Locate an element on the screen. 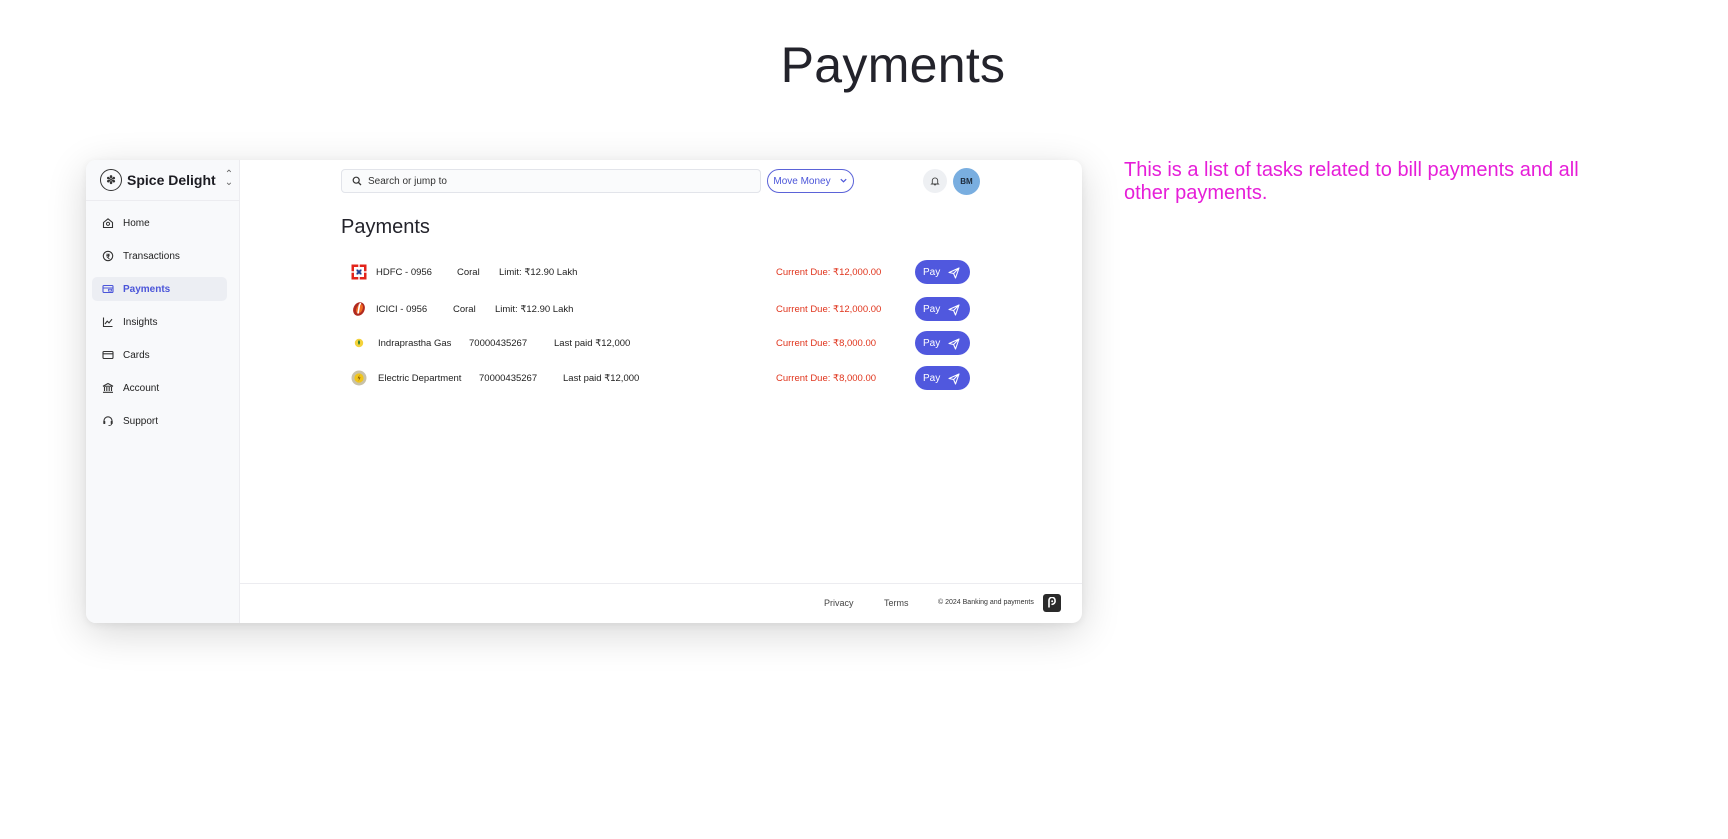 The width and height of the screenshot is (1728, 839). payee-name: Indraprastha Gas is located at coordinates (415, 343).